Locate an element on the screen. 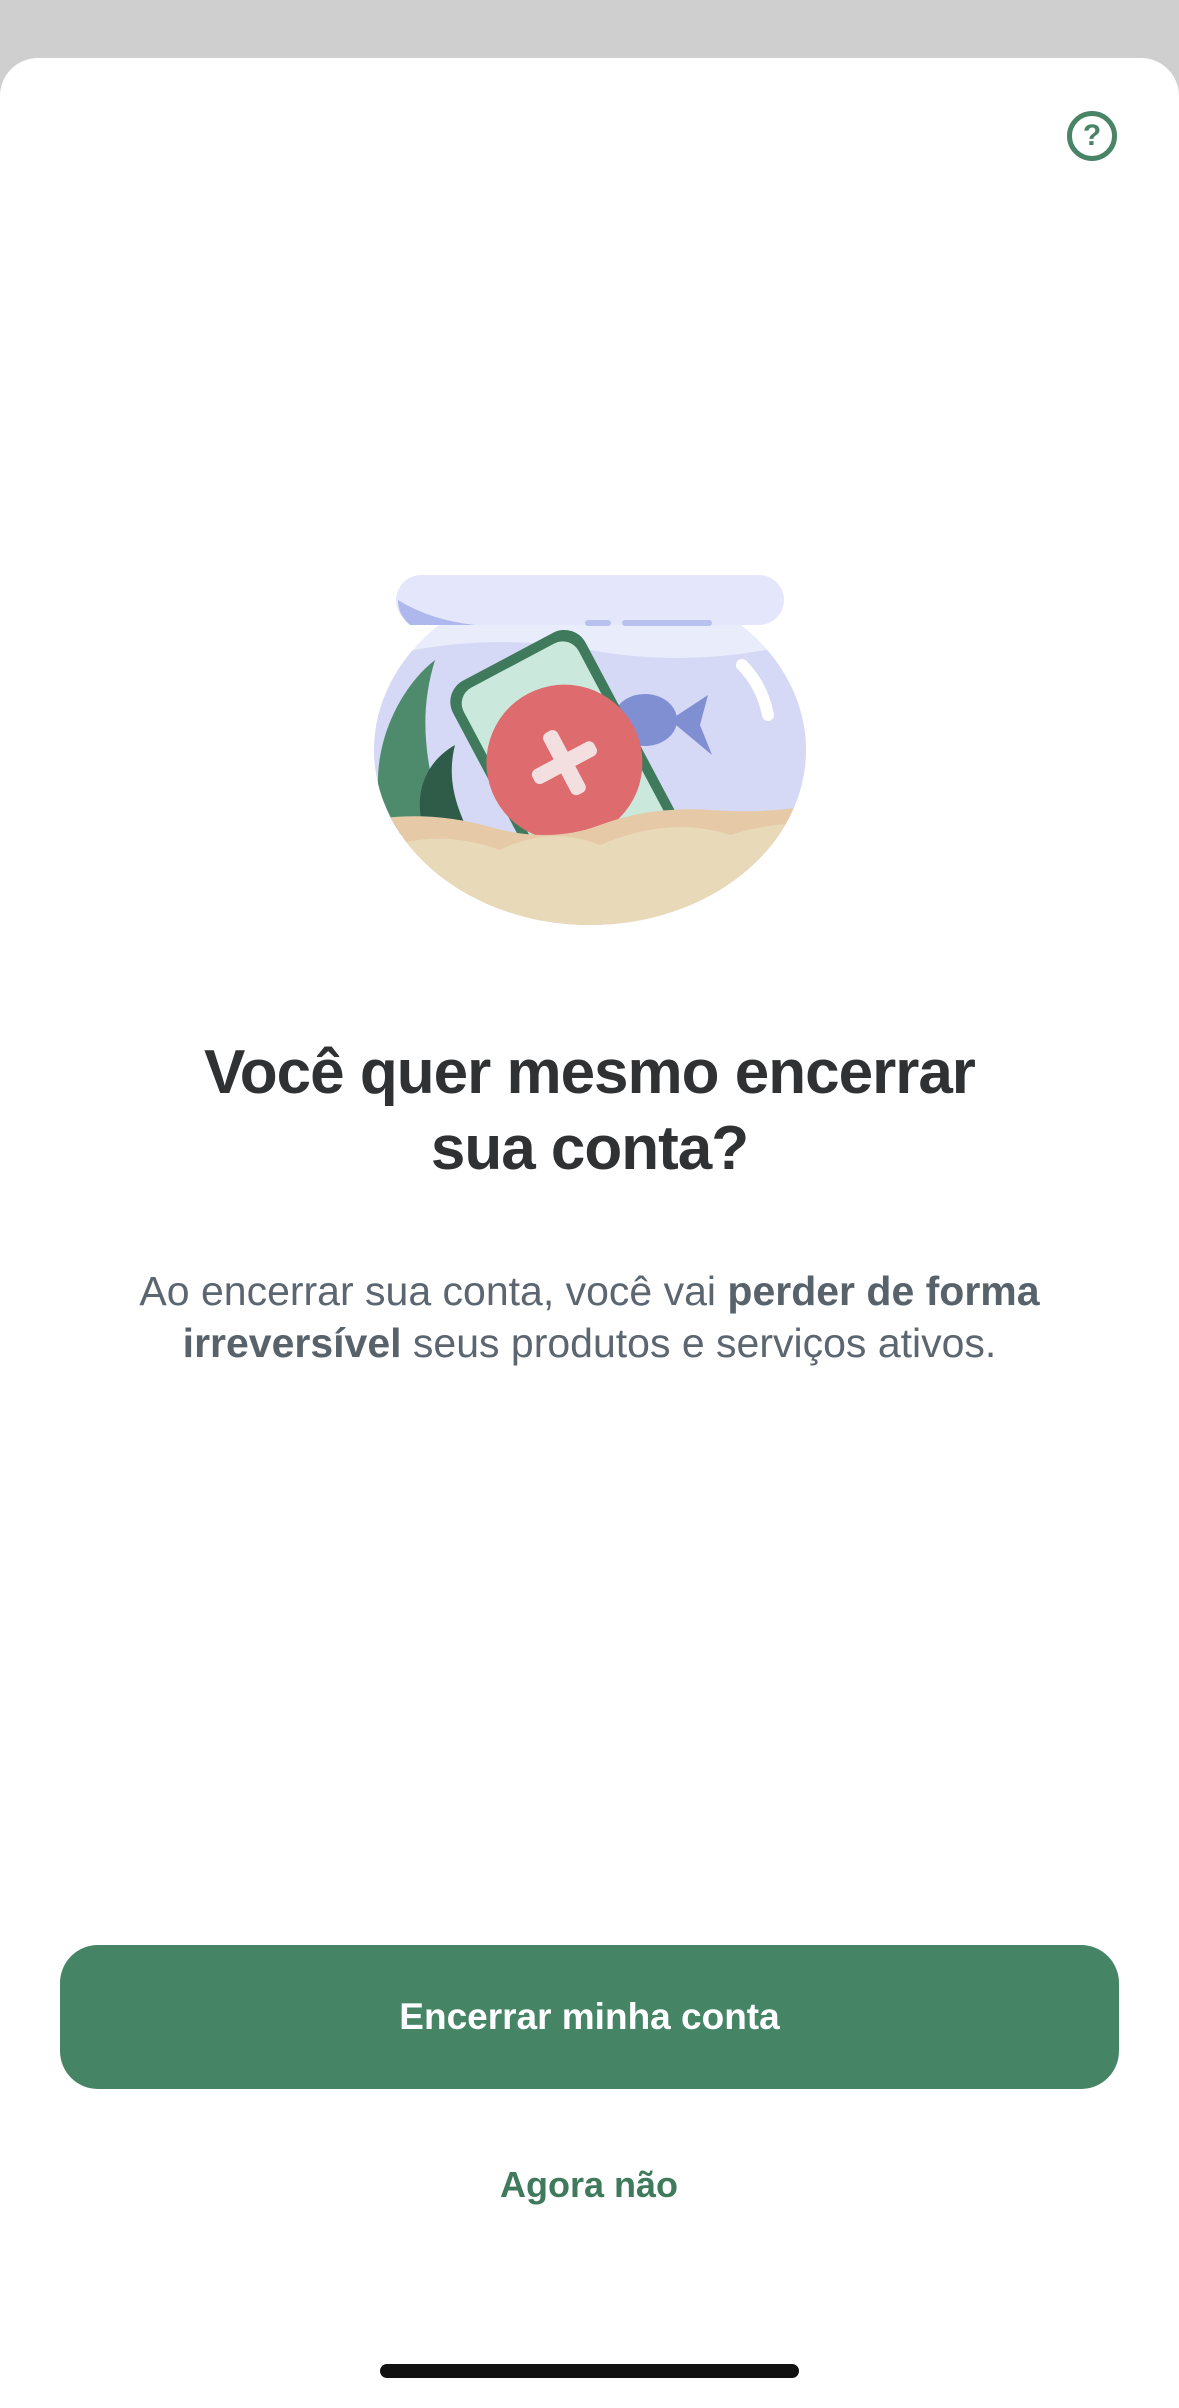 Image resolution: width=1179 pixels, height=2408 pixels. help-icon: ? is located at coordinates (1092, 136).